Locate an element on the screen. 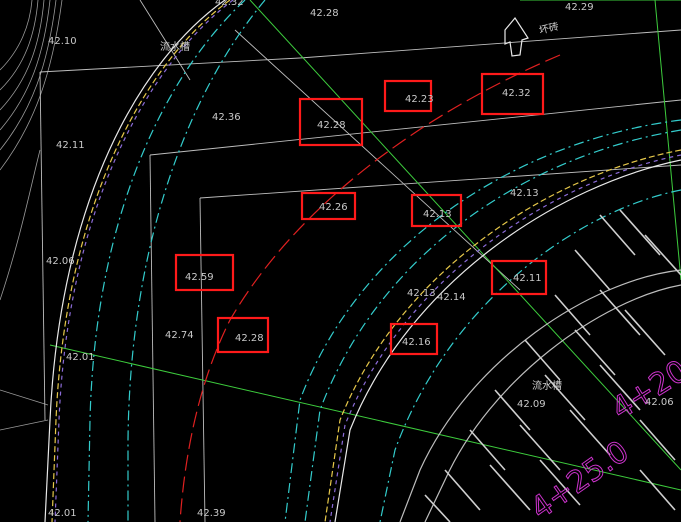 Image resolution: width=681 pixels, height=522 pixels. drain-label-top: 流水槽 is located at coordinates (175, 46).